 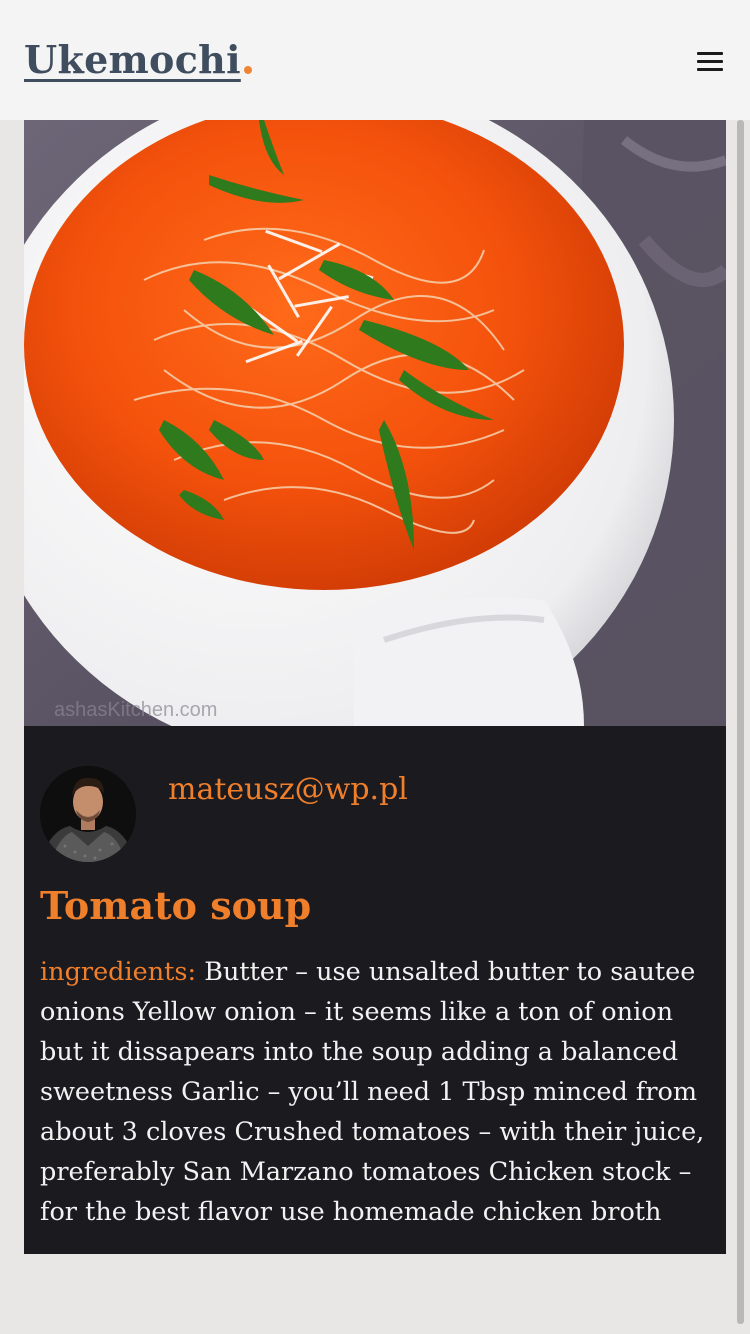 What do you see at coordinates (710, 69) in the screenshot?
I see `hamburger-icon-bottom-bar` at bounding box center [710, 69].